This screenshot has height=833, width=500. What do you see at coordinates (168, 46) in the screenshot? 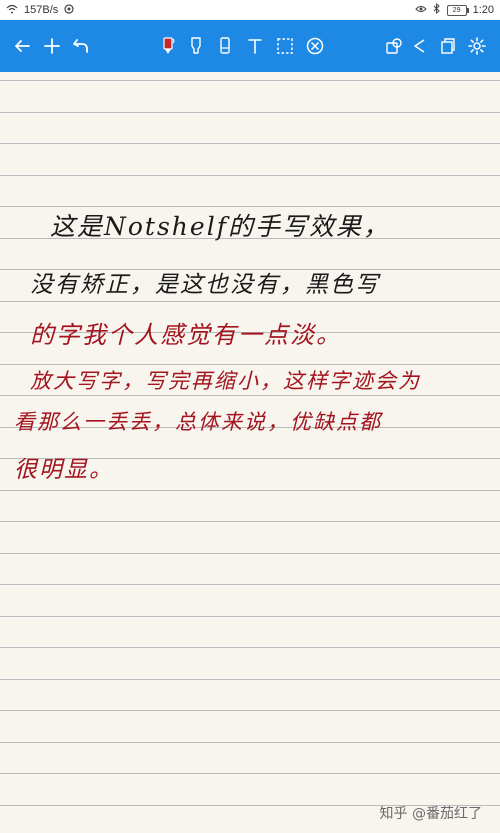
I see `pen-icon` at bounding box center [168, 46].